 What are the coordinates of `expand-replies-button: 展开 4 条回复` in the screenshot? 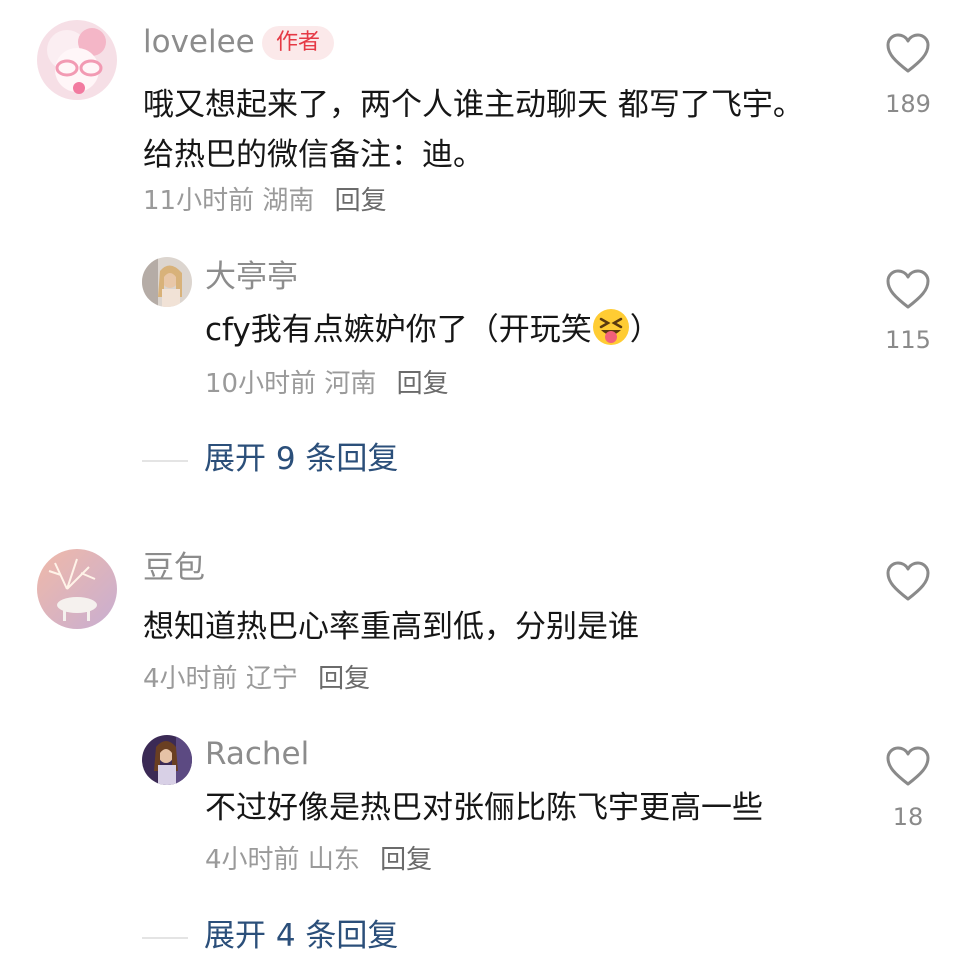 It's located at (301, 936).